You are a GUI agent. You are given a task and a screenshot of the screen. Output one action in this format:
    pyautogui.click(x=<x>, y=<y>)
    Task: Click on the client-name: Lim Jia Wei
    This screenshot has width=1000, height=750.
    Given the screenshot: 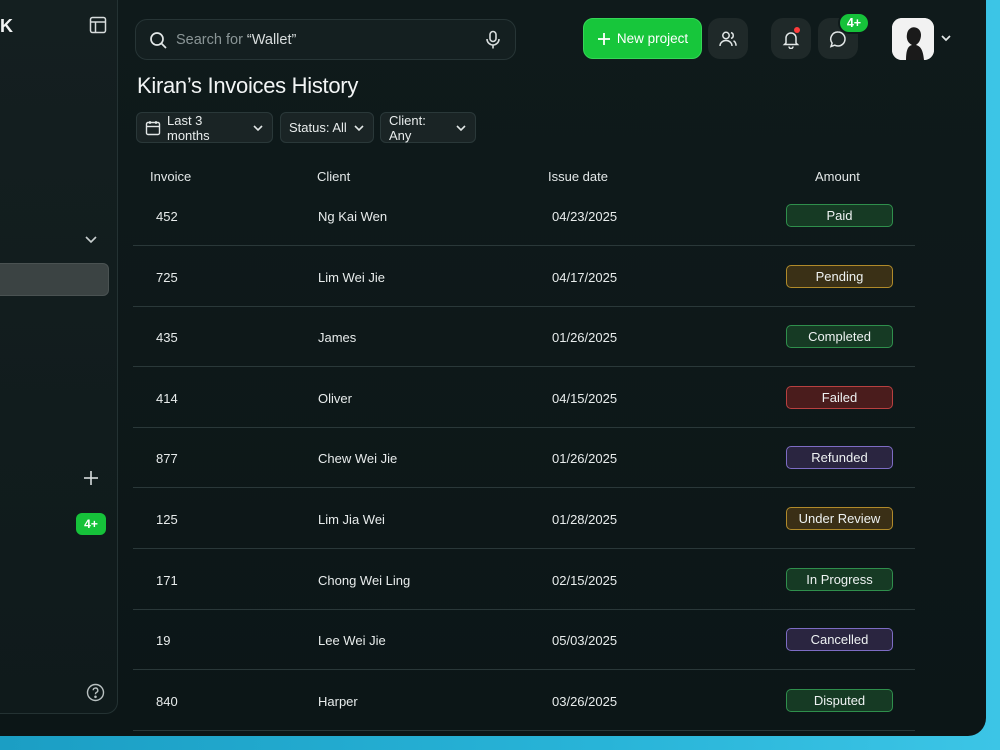 What is the action you would take?
    pyautogui.click(x=351, y=519)
    